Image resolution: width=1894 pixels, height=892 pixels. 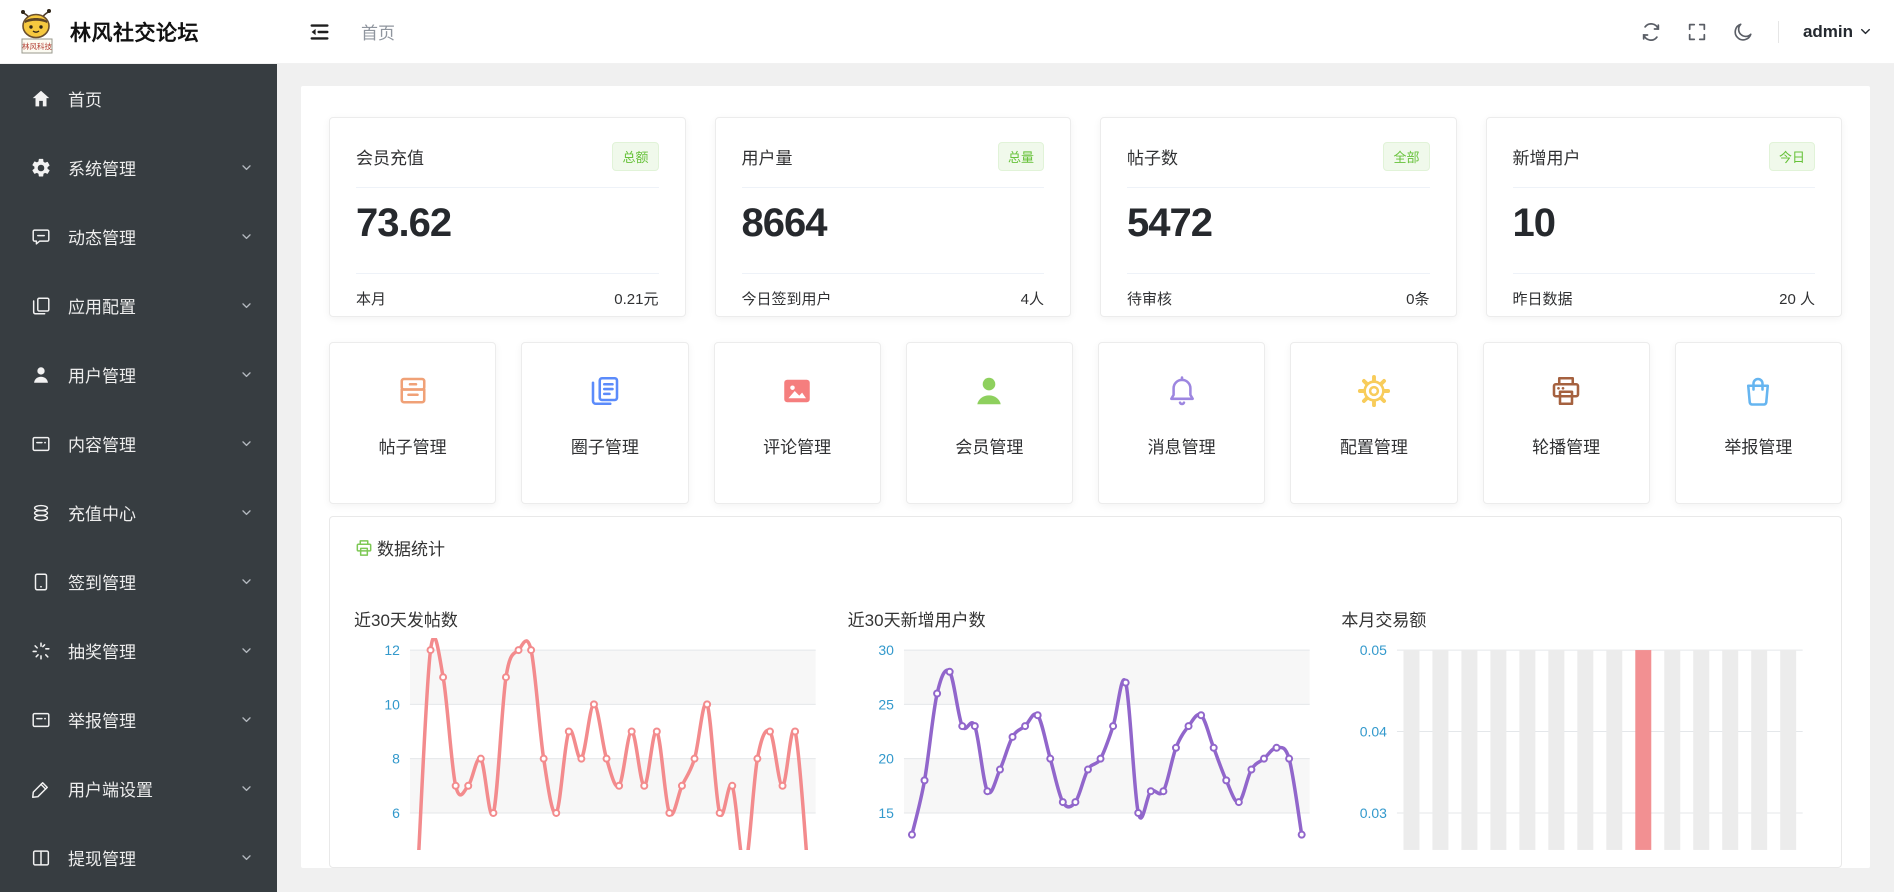 What do you see at coordinates (605, 391) in the screenshot?
I see `docs-icon` at bounding box center [605, 391].